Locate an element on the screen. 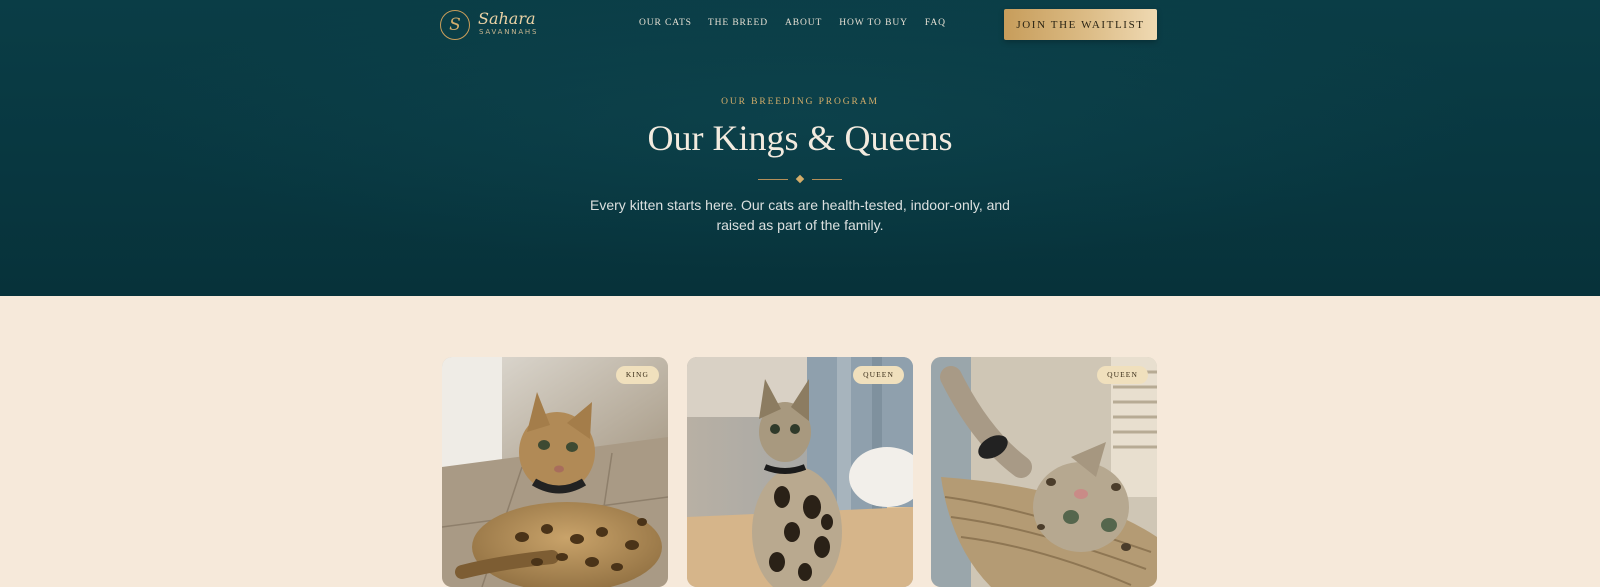 This screenshot has height=587, width=1600. brand-name: Sahara is located at coordinates (507, 18).